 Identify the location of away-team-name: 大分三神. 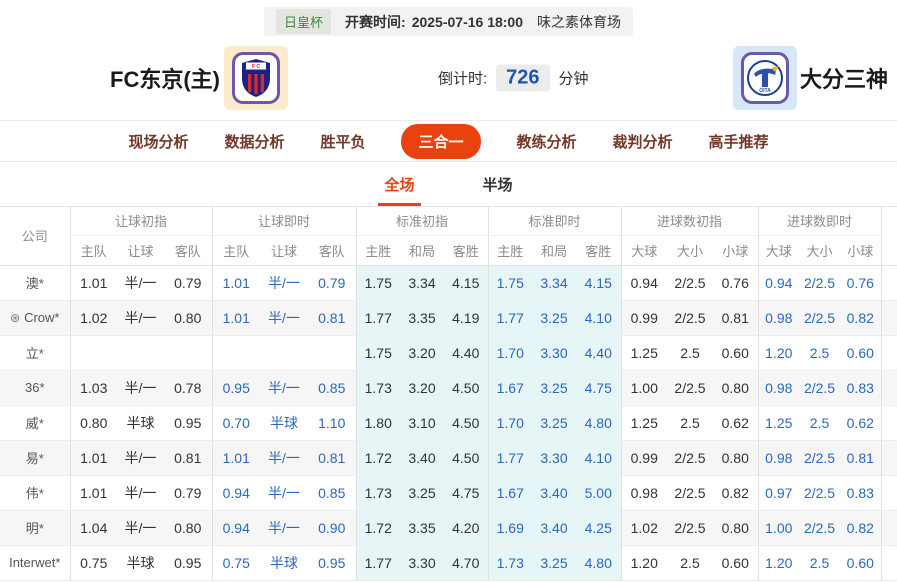
(844, 79).